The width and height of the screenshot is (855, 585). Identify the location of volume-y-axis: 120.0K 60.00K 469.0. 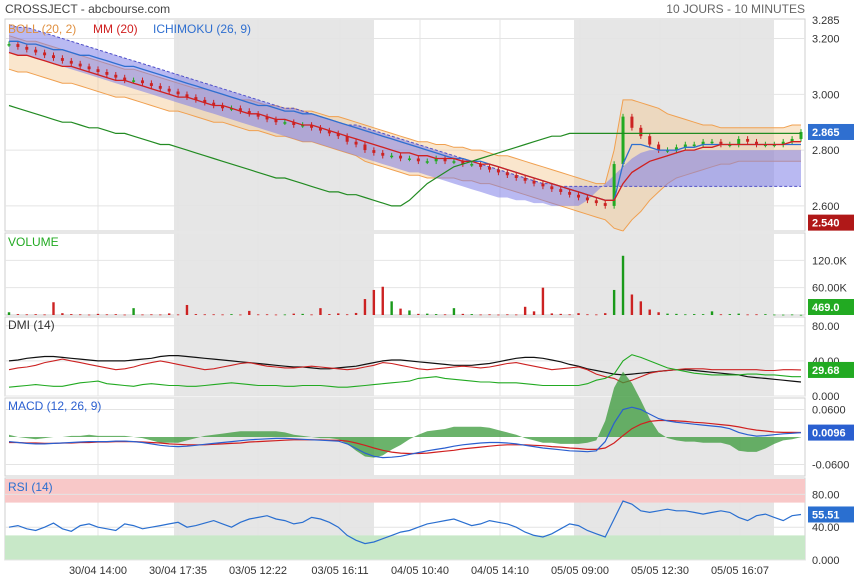
(831, 285).